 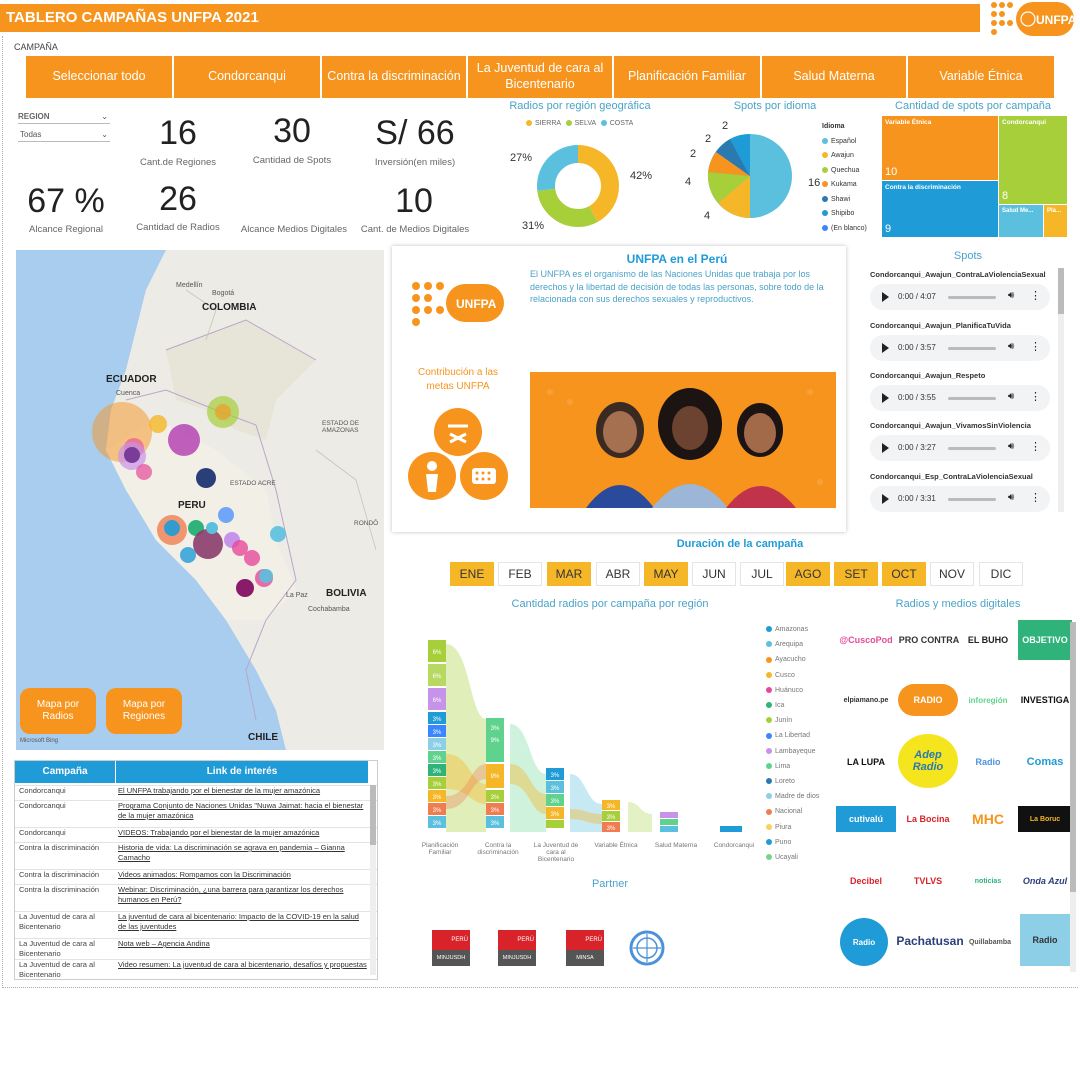 What do you see at coordinates (1045, 819) in the screenshot?
I see `media-logo: La Boruc` at bounding box center [1045, 819].